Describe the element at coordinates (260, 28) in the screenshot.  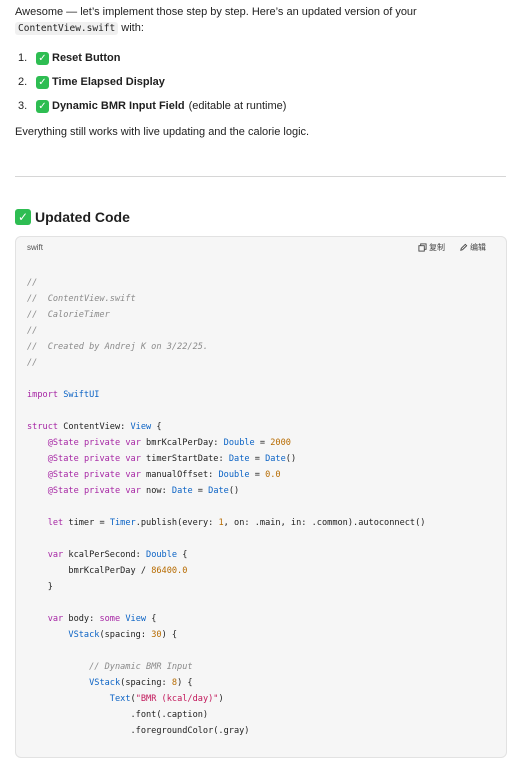
I see `intro-line-2: ContentView.swift with:` at that location.